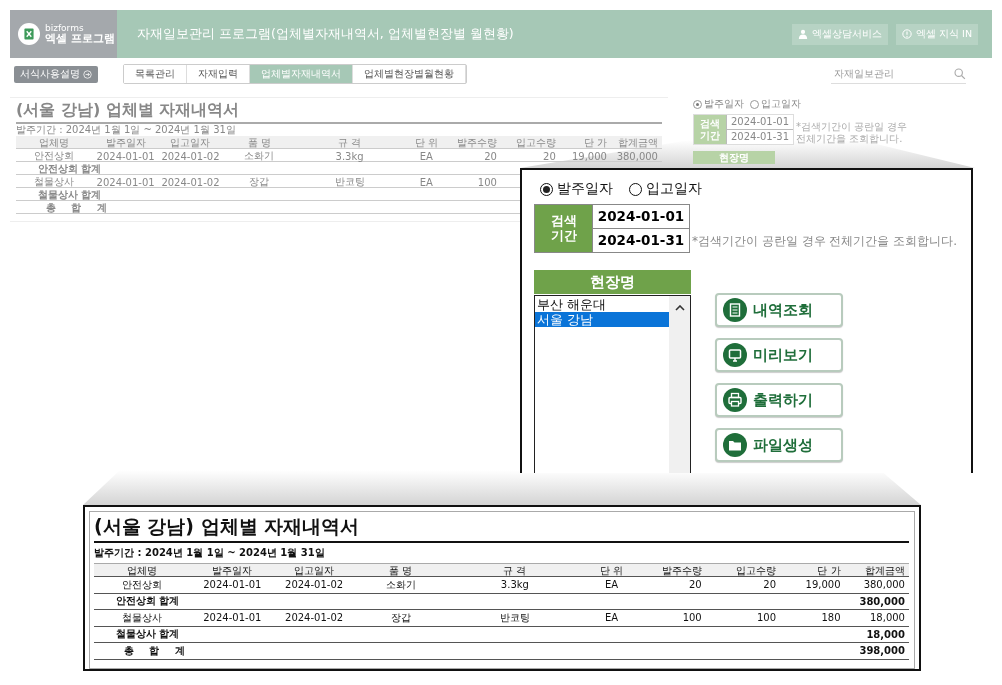 This screenshot has height=685, width=1002. What do you see at coordinates (735, 355) in the screenshot?
I see `monitor-icon` at bounding box center [735, 355].